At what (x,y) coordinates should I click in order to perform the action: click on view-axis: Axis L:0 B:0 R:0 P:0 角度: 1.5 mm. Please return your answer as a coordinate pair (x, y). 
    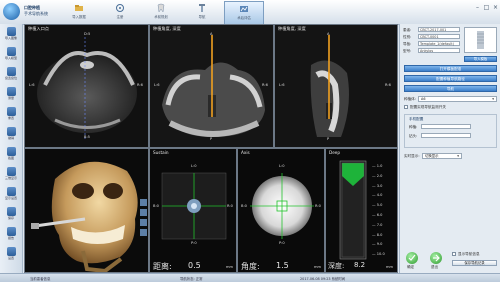
    Looking at the image, I should click on (281, 210).